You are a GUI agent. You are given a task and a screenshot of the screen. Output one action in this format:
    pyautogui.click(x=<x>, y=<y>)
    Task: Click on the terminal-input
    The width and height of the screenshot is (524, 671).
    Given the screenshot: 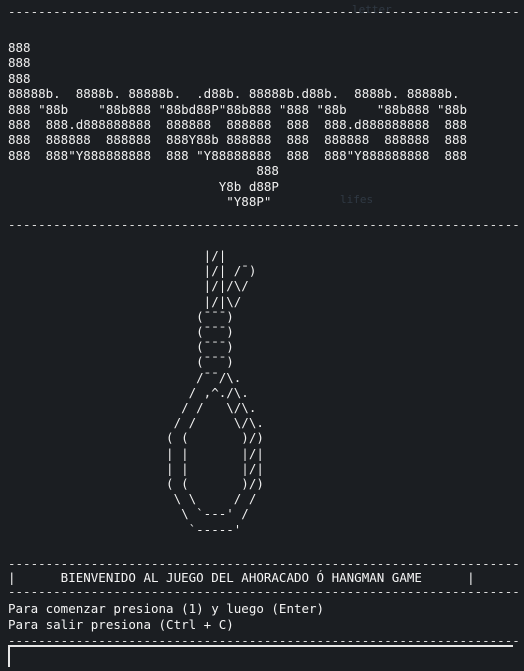 What is the action you would take?
    pyautogui.click(x=260, y=656)
    